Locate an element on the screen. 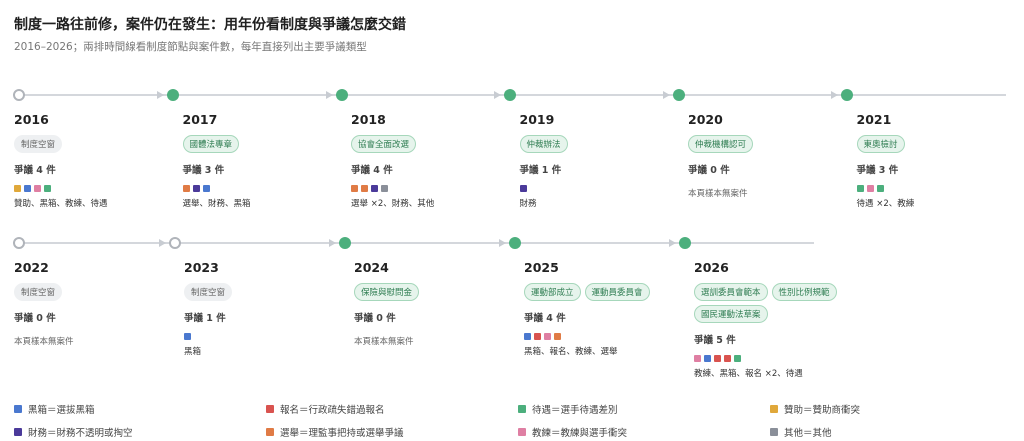  legend-item-blacklist: 黑箱＝選拔黑箱 is located at coordinates (54, 409).